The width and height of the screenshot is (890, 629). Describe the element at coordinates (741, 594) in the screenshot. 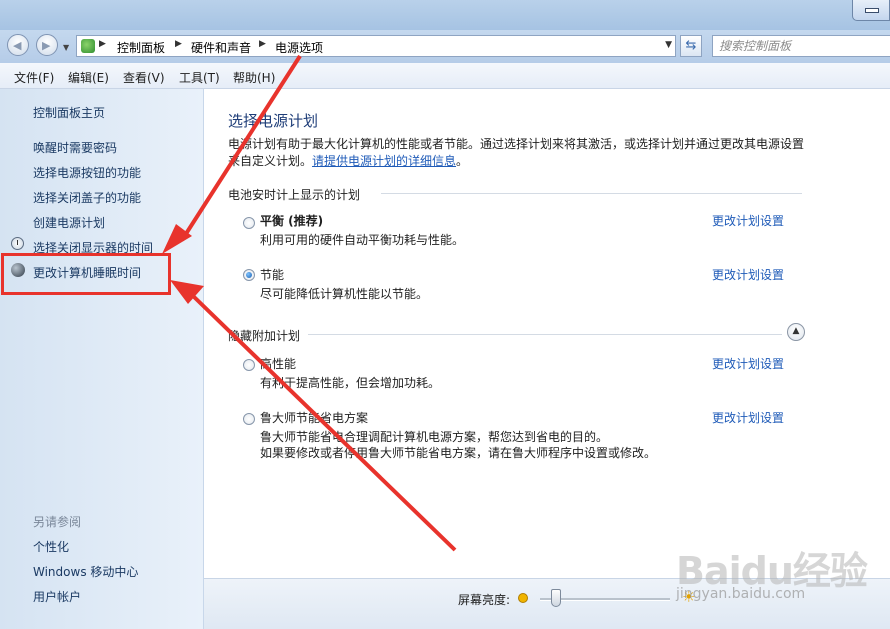

I see `watermark-url: jingyan.baidu.com` at that location.